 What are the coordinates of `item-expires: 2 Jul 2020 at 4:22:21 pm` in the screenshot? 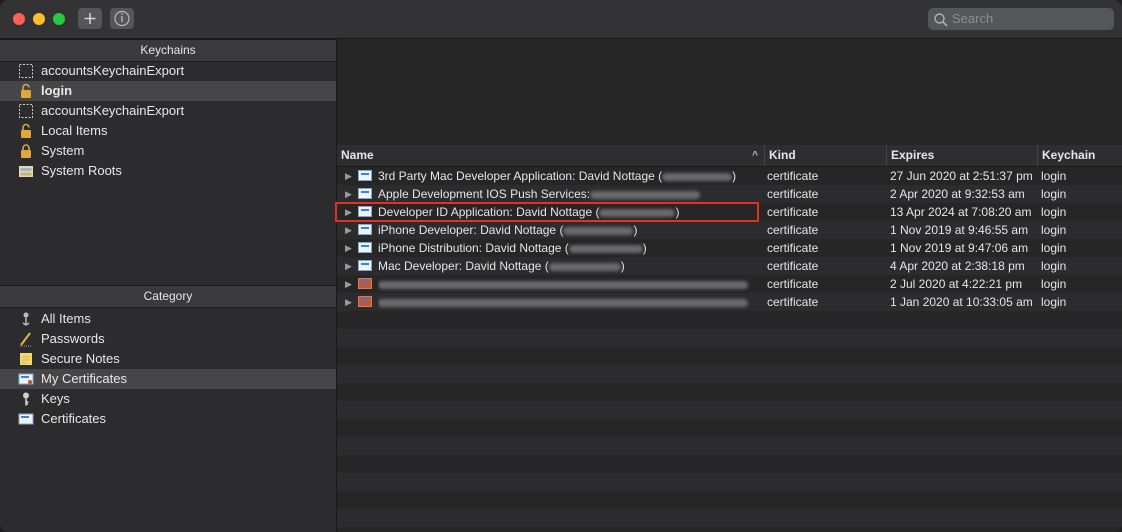 It's located at (956, 284).